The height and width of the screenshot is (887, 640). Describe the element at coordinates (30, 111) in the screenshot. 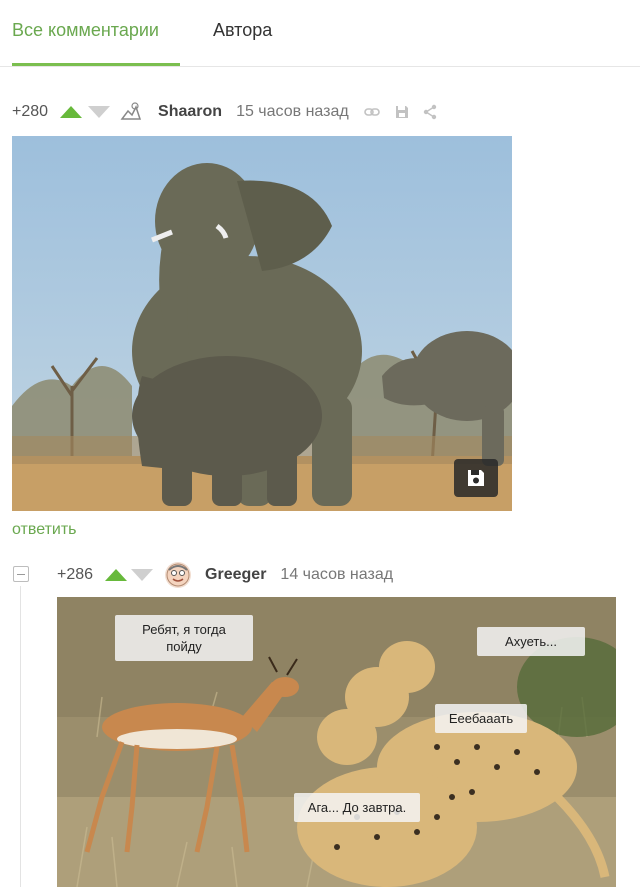

I see `comment-rating: +280` at that location.